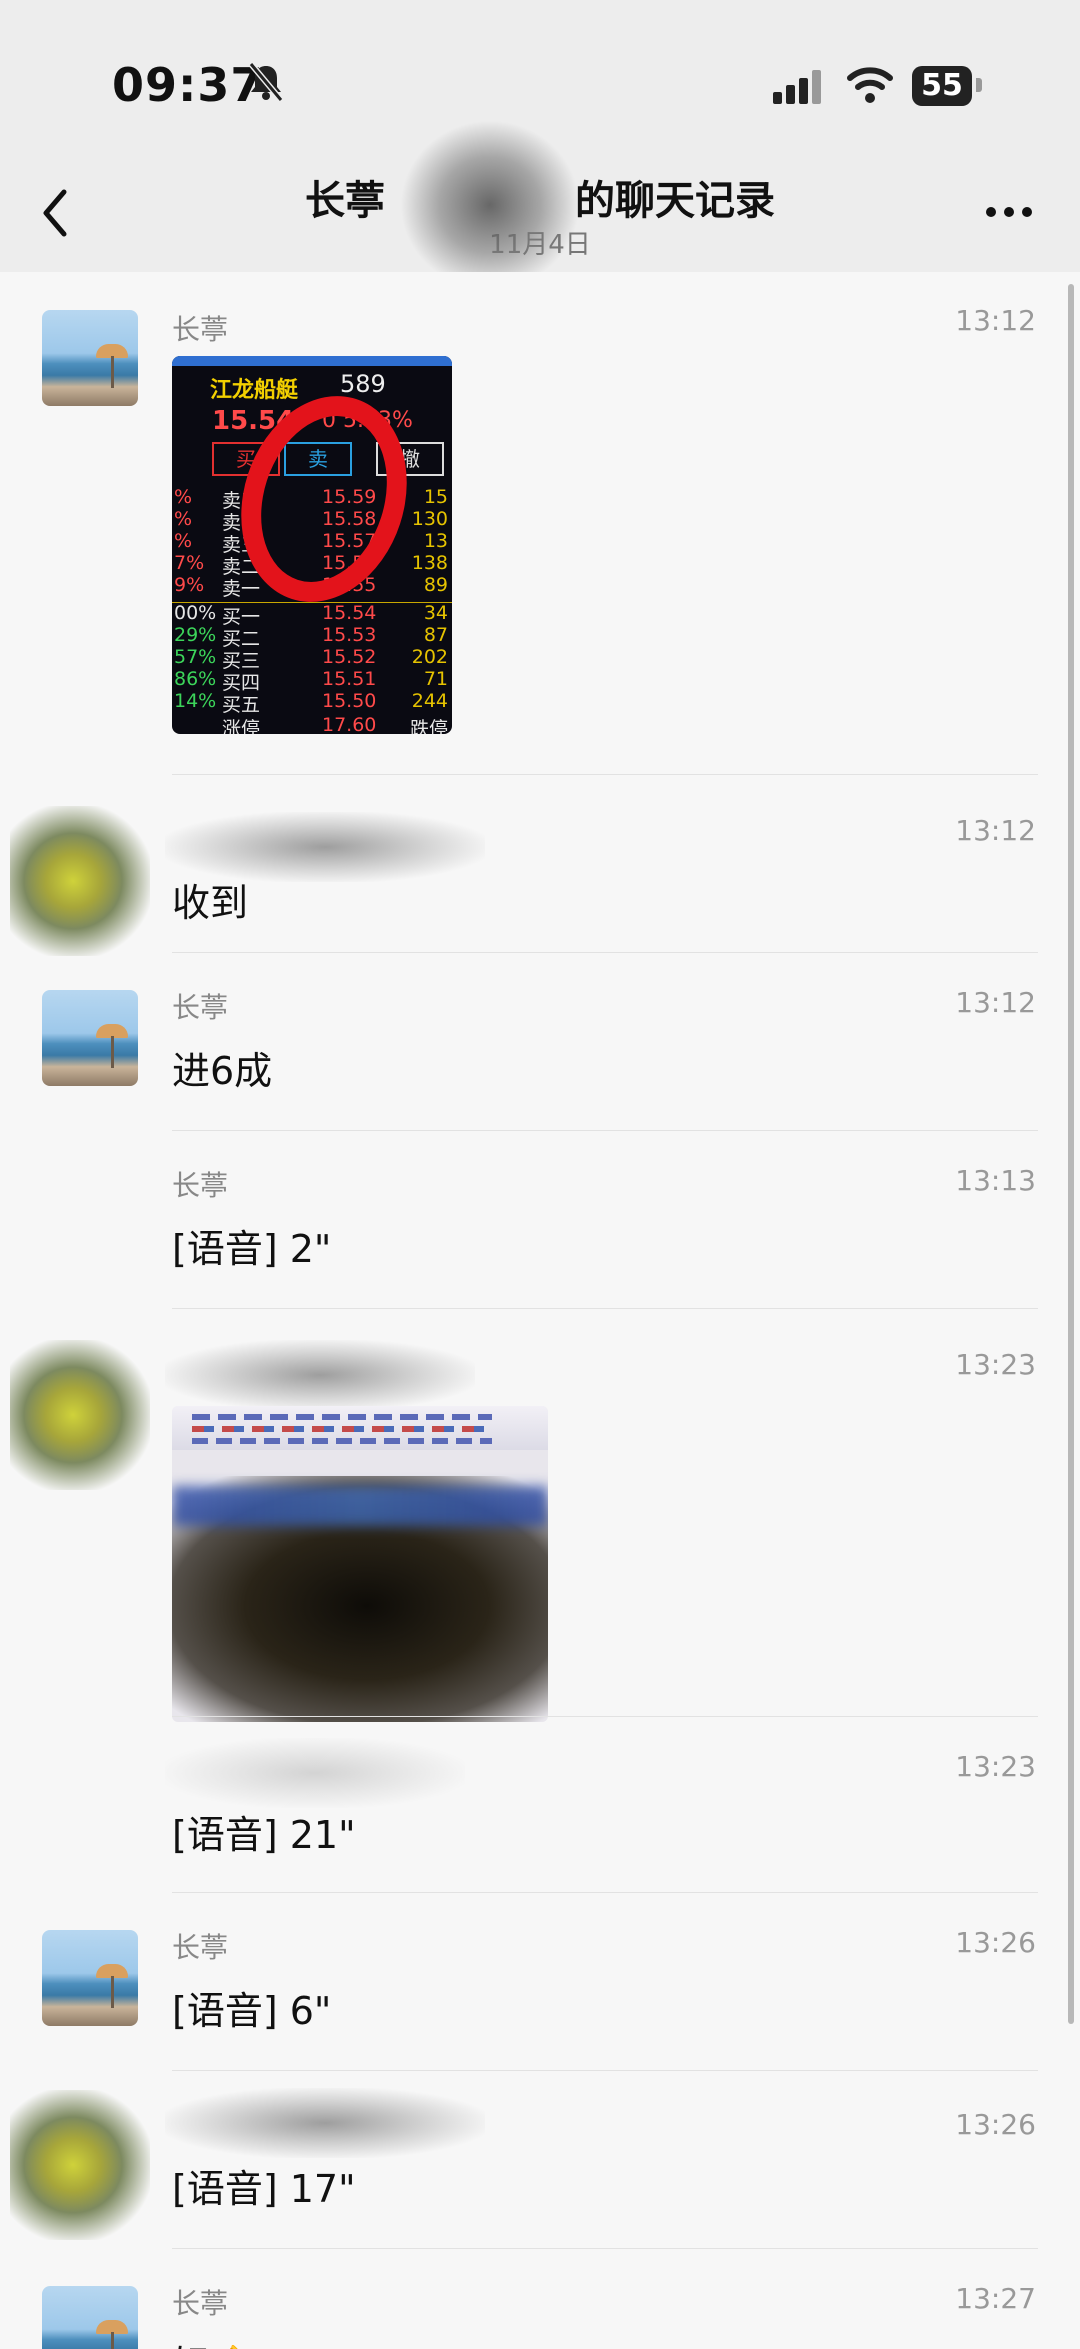  Describe the element at coordinates (540, 1982) in the screenshot. I see `list-item: 长葶 13:26 [语音] 6"` at that location.